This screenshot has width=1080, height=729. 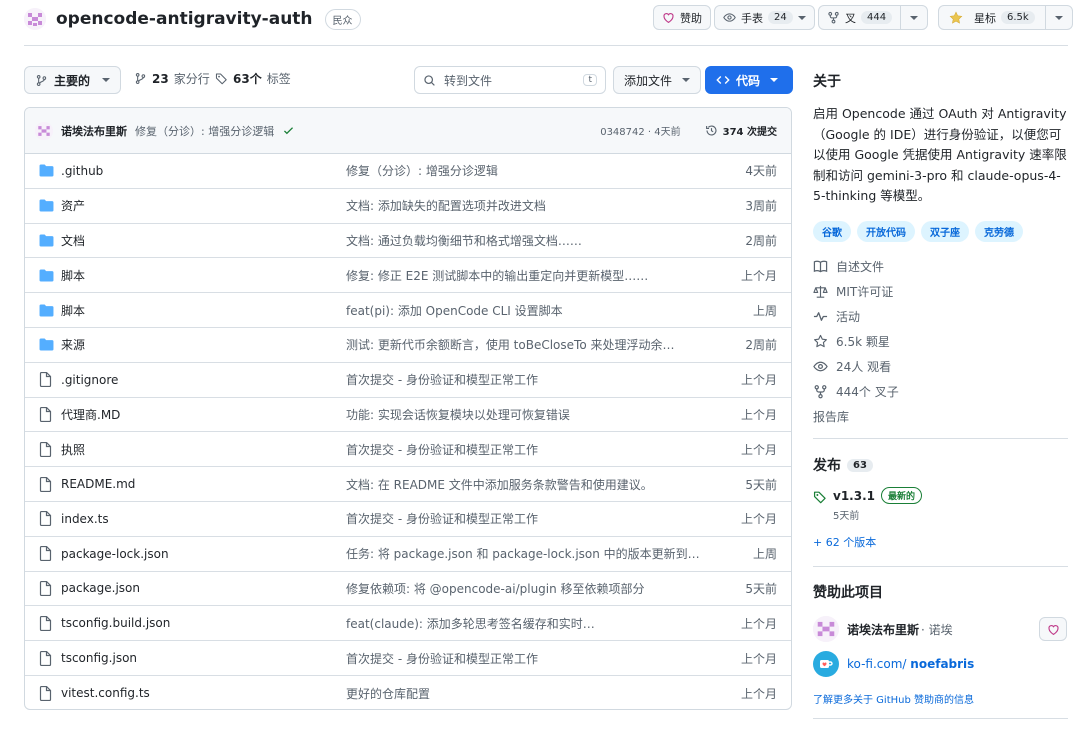 What do you see at coordinates (942, 542) in the screenshot?
I see `more-releases-link: + 62 个版本` at bounding box center [942, 542].